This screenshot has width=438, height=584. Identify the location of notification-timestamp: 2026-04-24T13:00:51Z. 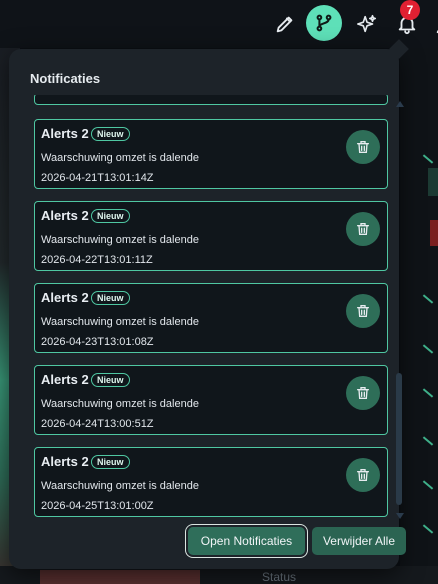
(97, 424).